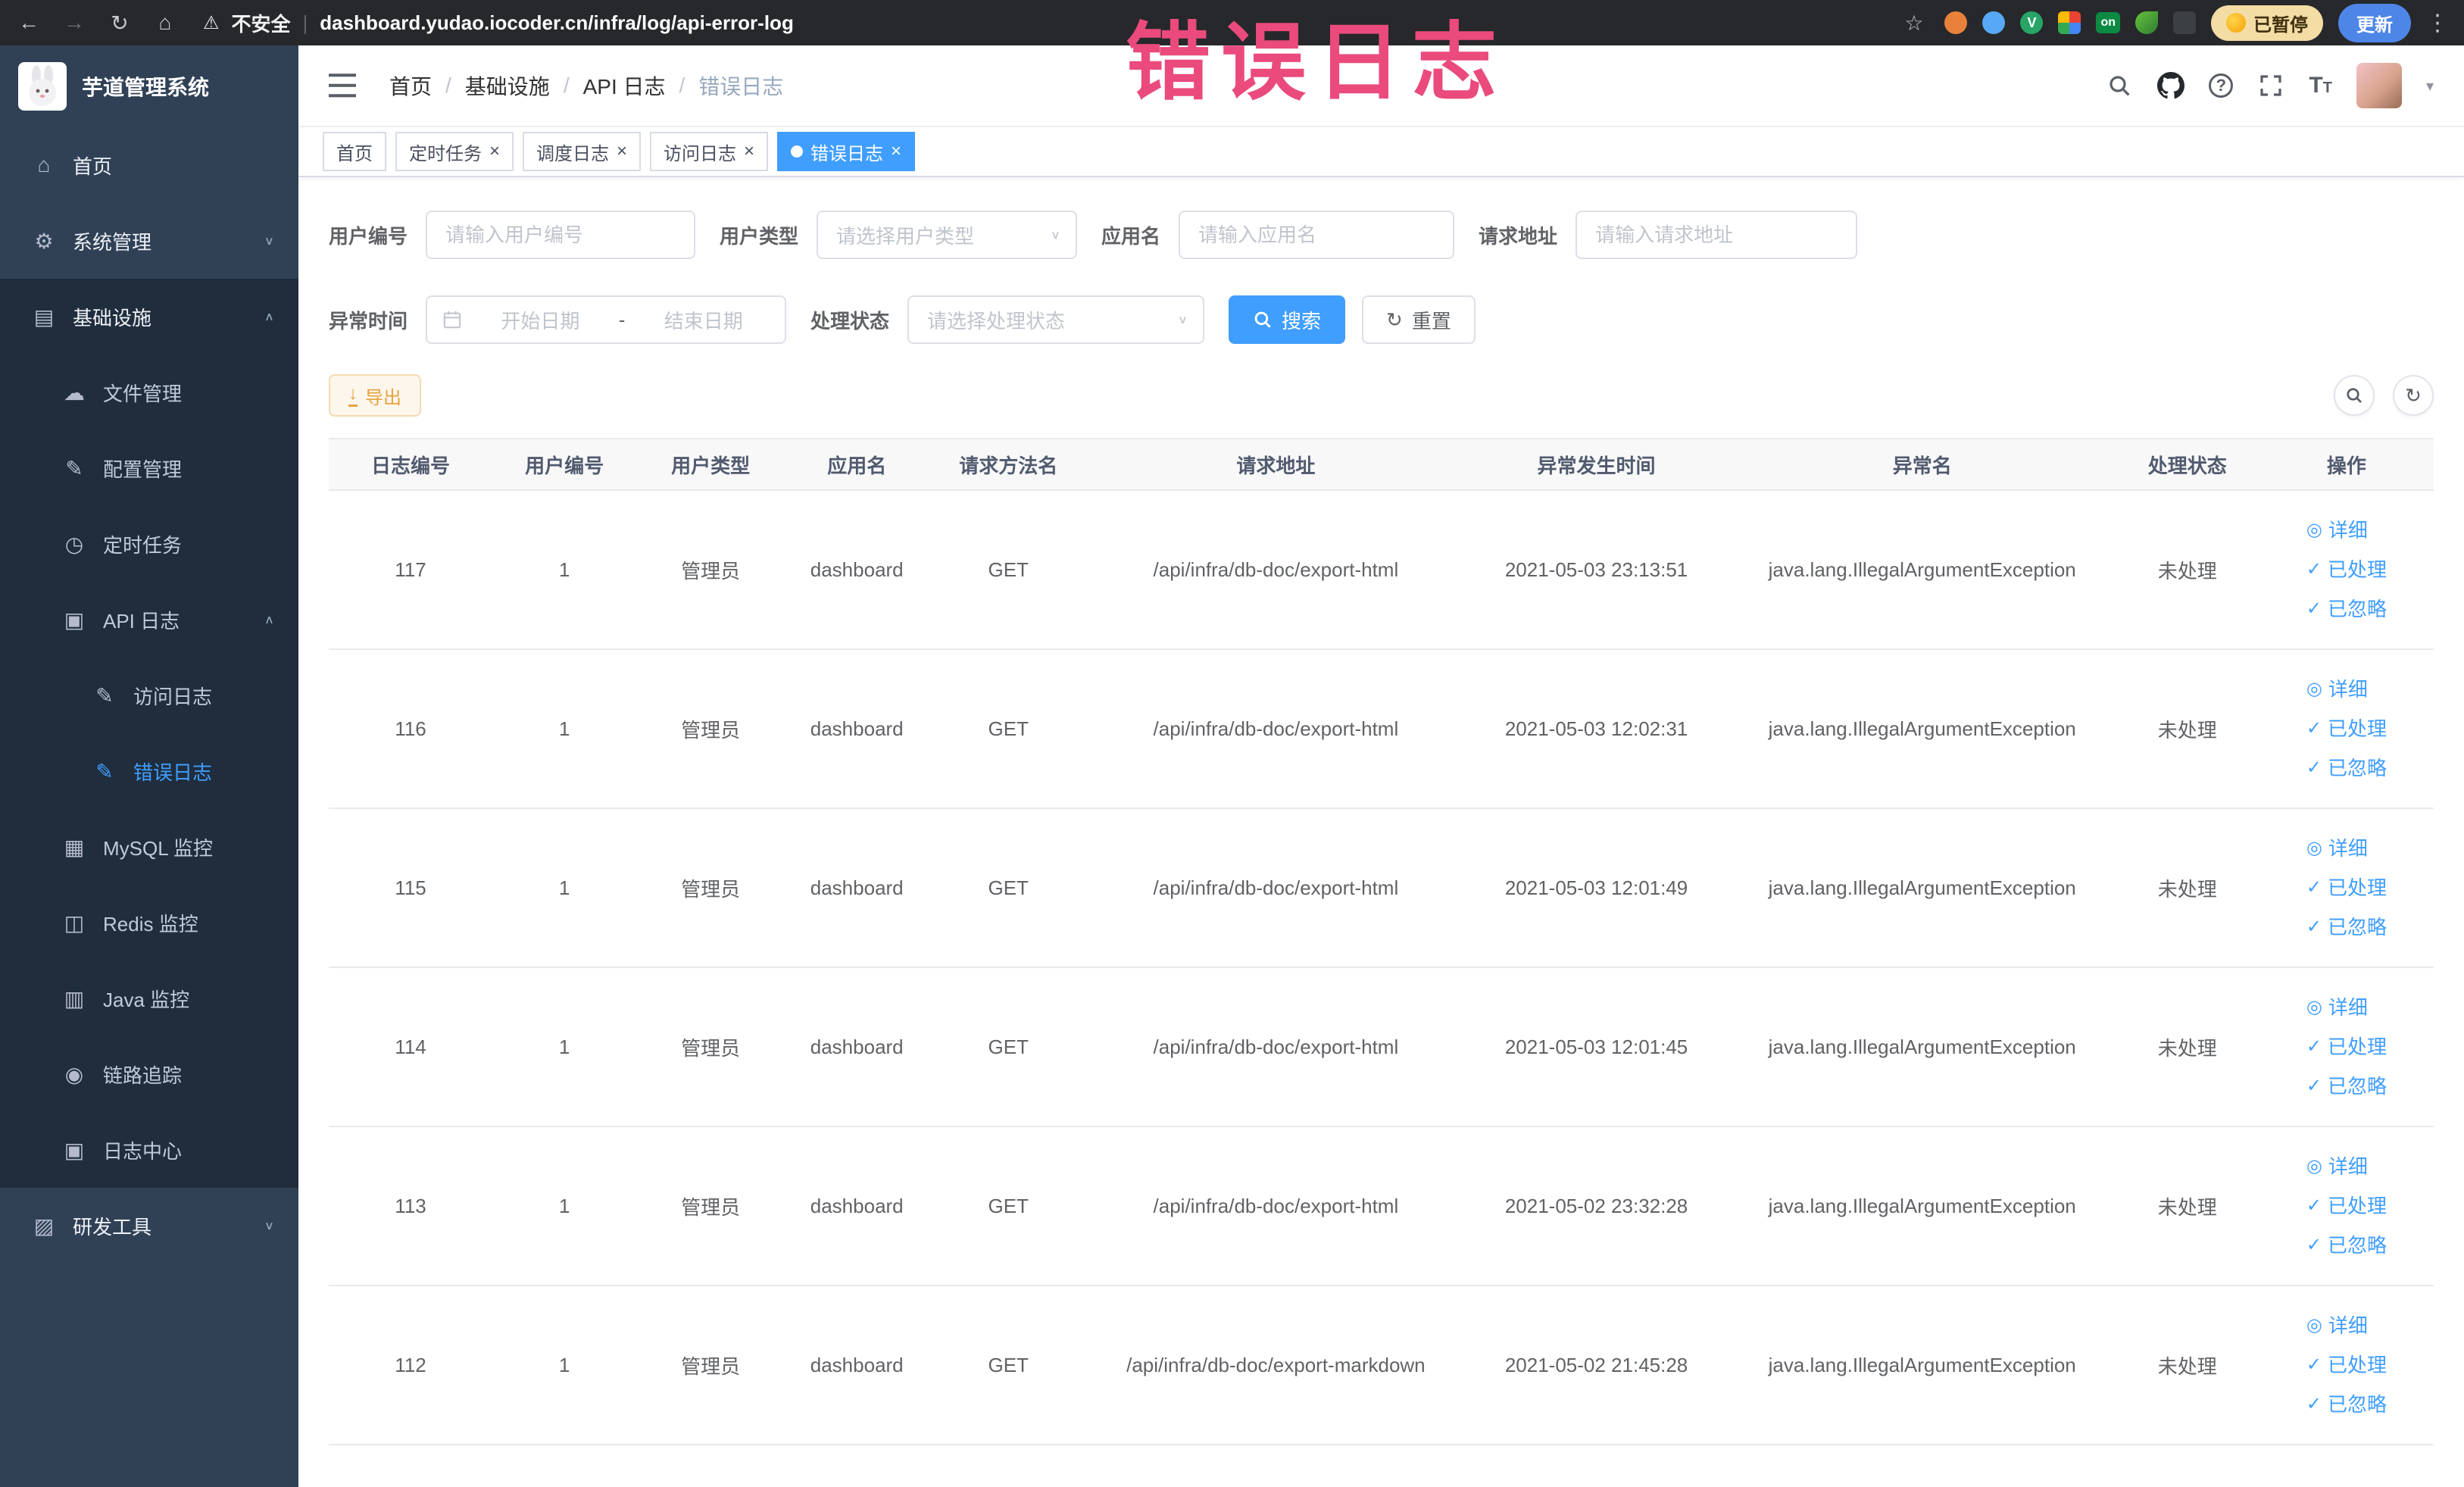 Image resolution: width=2464 pixels, height=1487 pixels. What do you see at coordinates (2184, 22) in the screenshot?
I see `extension-puzzle-icon` at bounding box center [2184, 22].